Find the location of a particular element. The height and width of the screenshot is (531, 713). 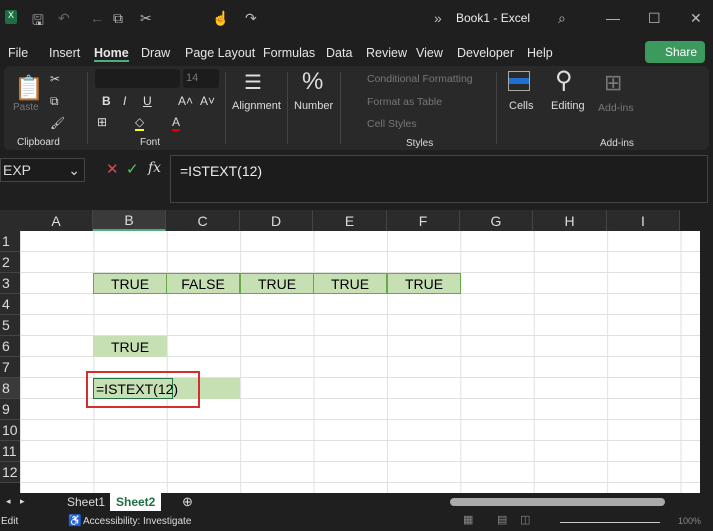

font-size-select: 14 is located at coordinates (201, 78).